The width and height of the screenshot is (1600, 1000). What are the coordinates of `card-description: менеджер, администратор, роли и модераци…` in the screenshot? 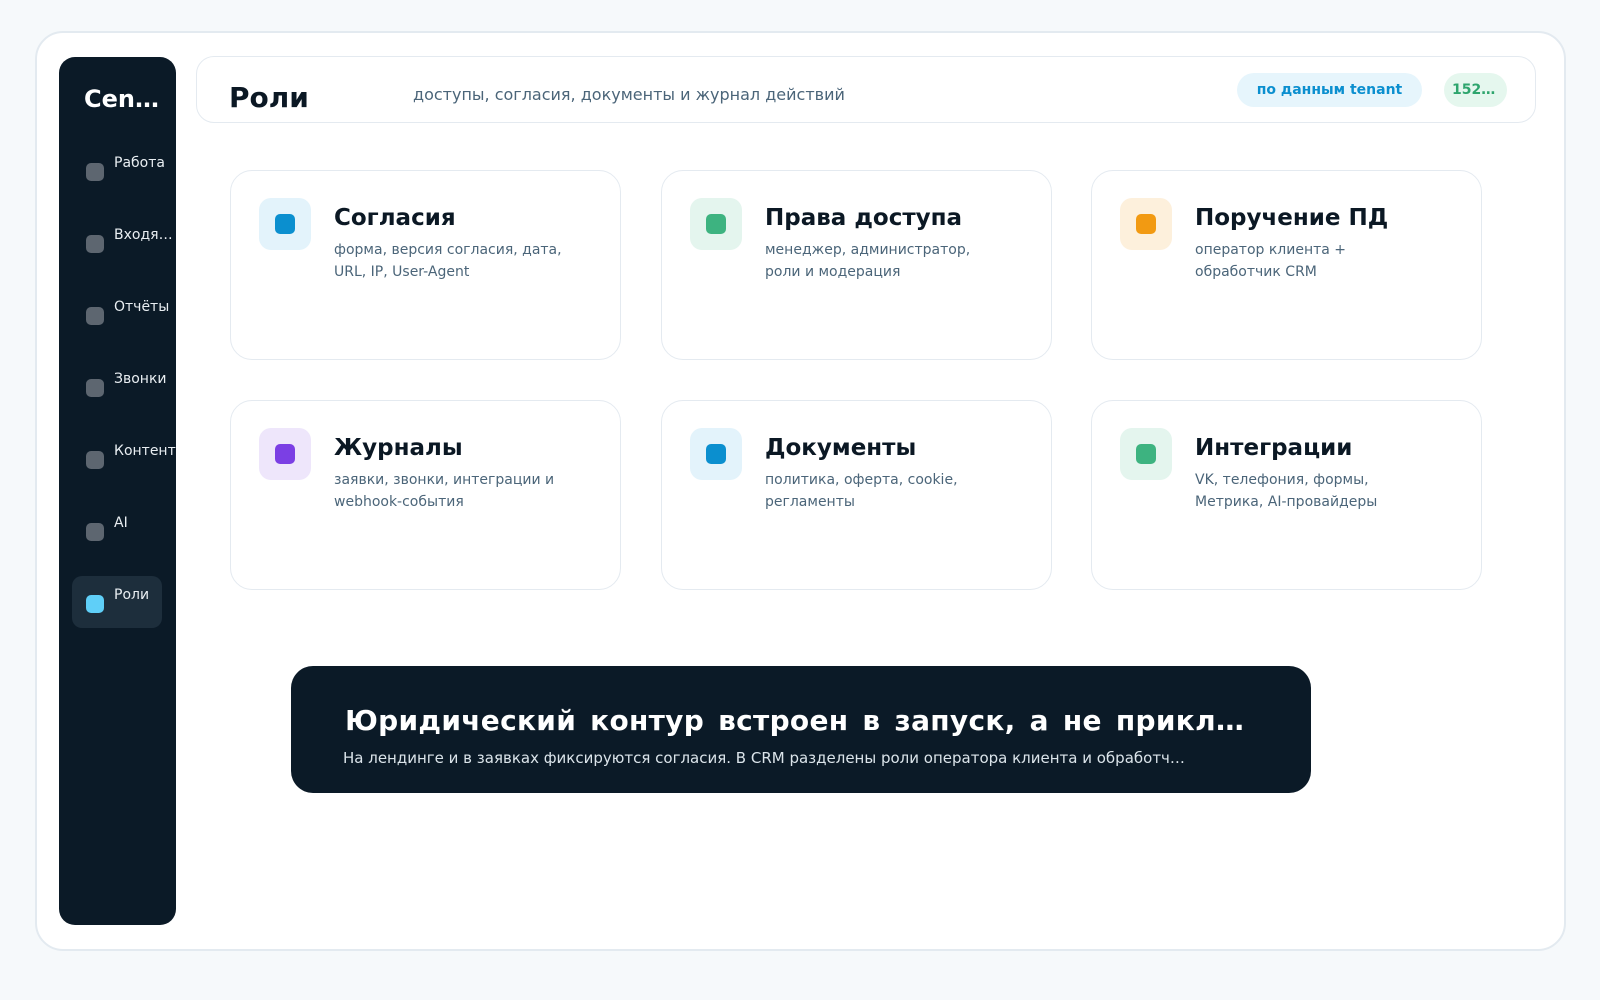 It's located at (868, 261).